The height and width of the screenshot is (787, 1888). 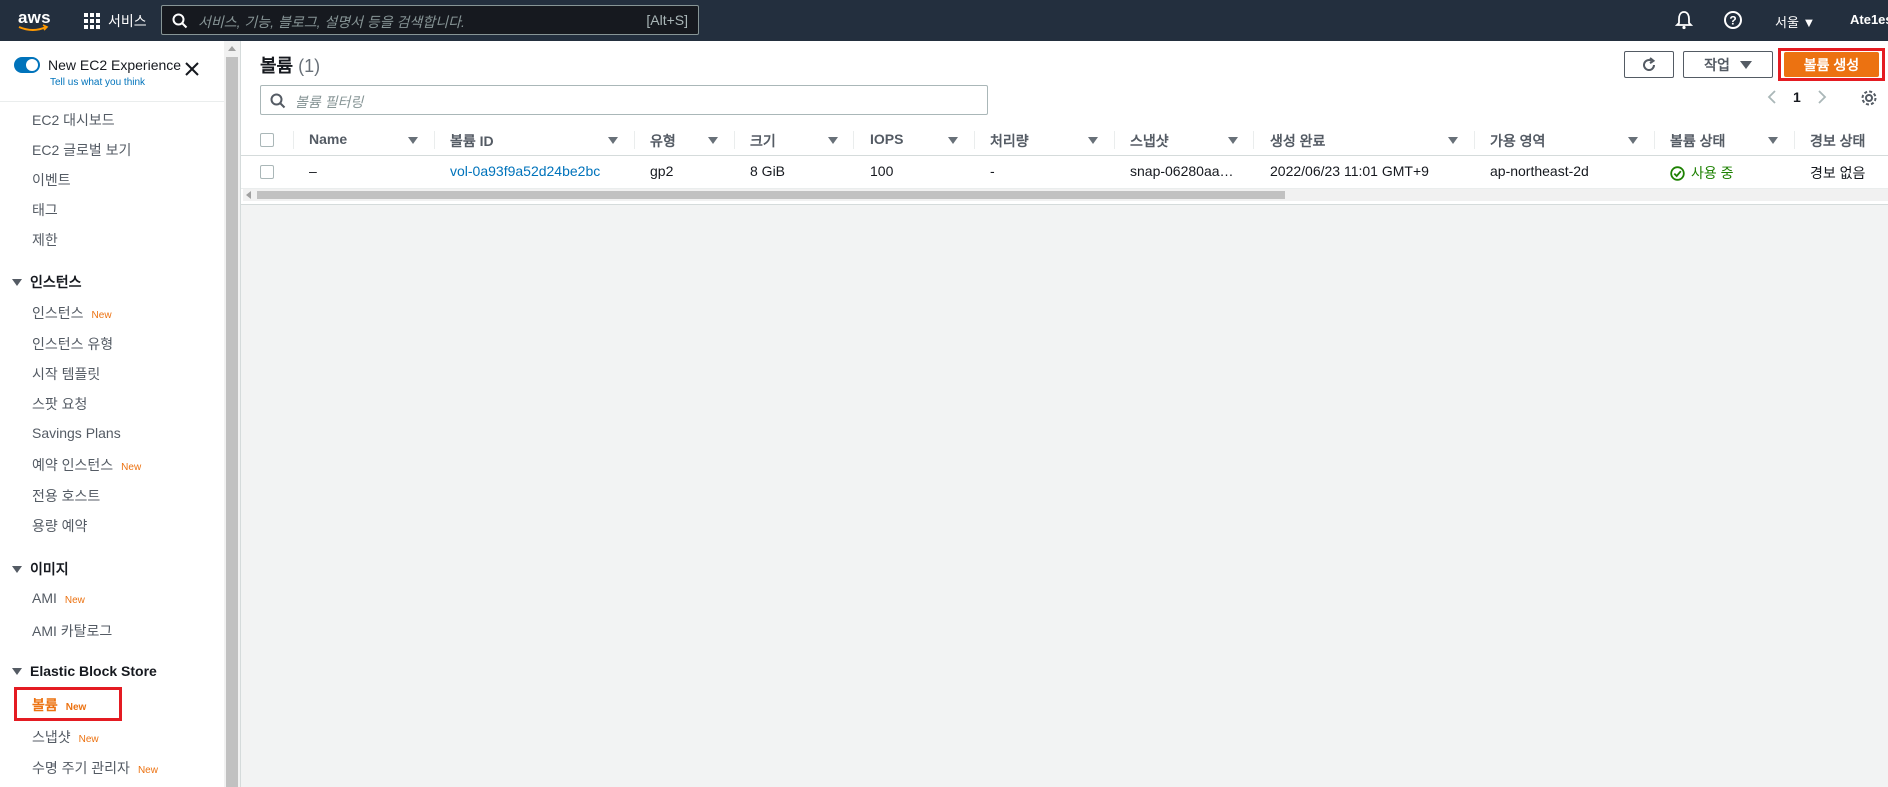 I want to click on close-icon, so click(x=192, y=69).